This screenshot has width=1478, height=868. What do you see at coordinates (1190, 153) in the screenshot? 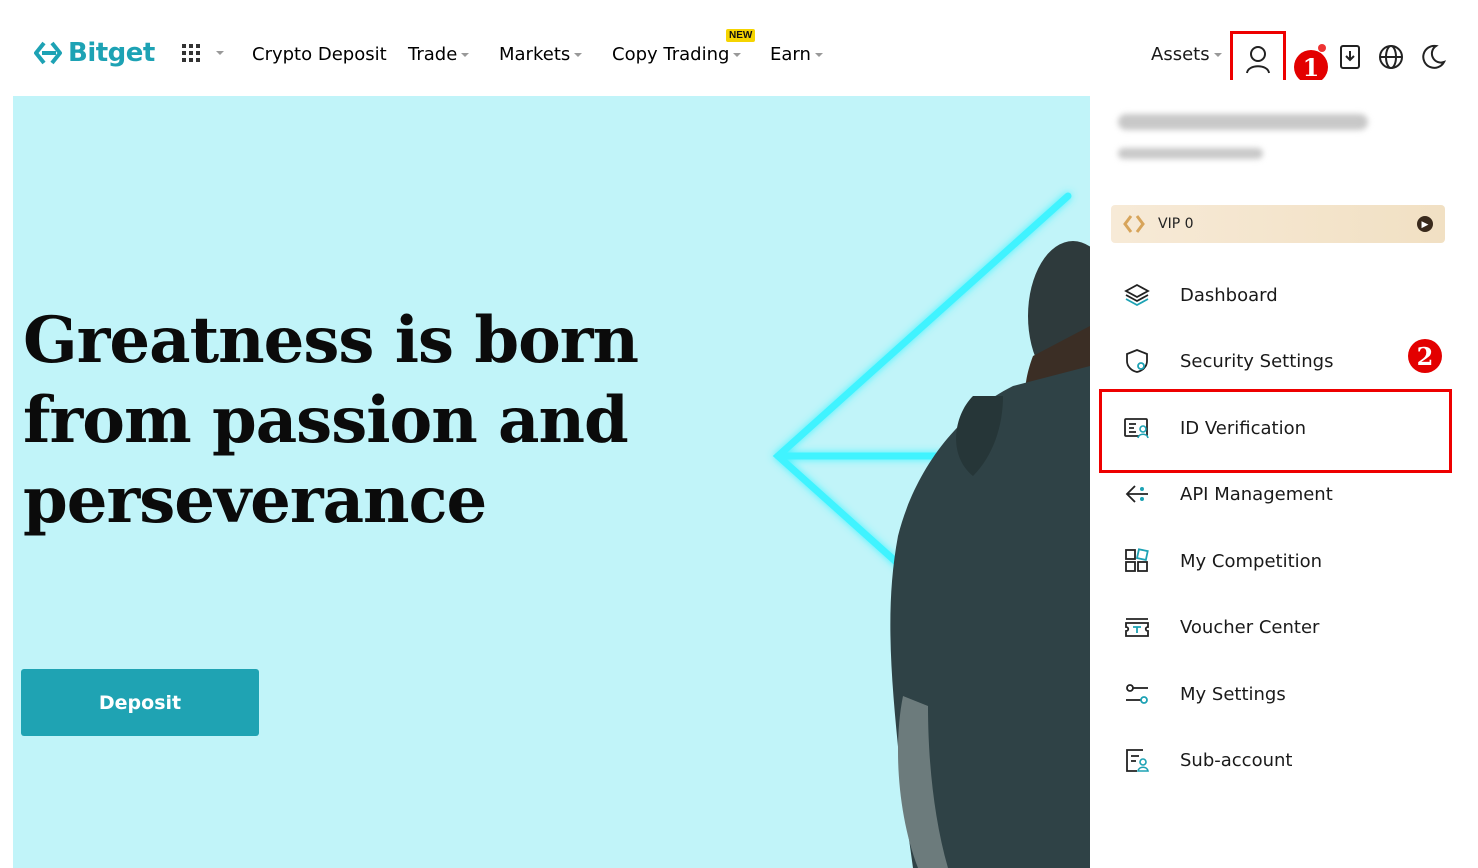
I see `account-uid-blurred` at bounding box center [1190, 153].